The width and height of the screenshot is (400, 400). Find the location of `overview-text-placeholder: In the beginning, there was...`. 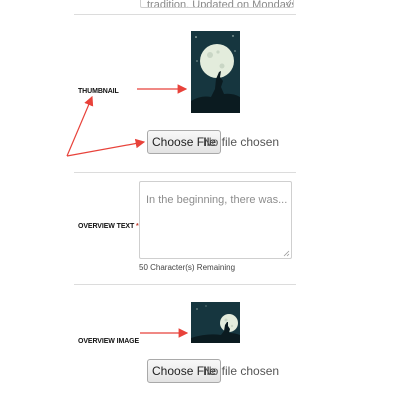

overview-text-placeholder: In the beginning, there was... is located at coordinates (217, 200).